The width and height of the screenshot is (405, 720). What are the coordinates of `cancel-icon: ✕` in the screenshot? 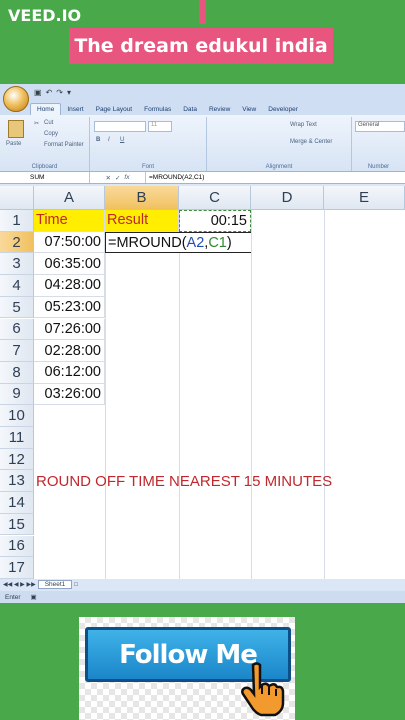 It's located at (108, 178).